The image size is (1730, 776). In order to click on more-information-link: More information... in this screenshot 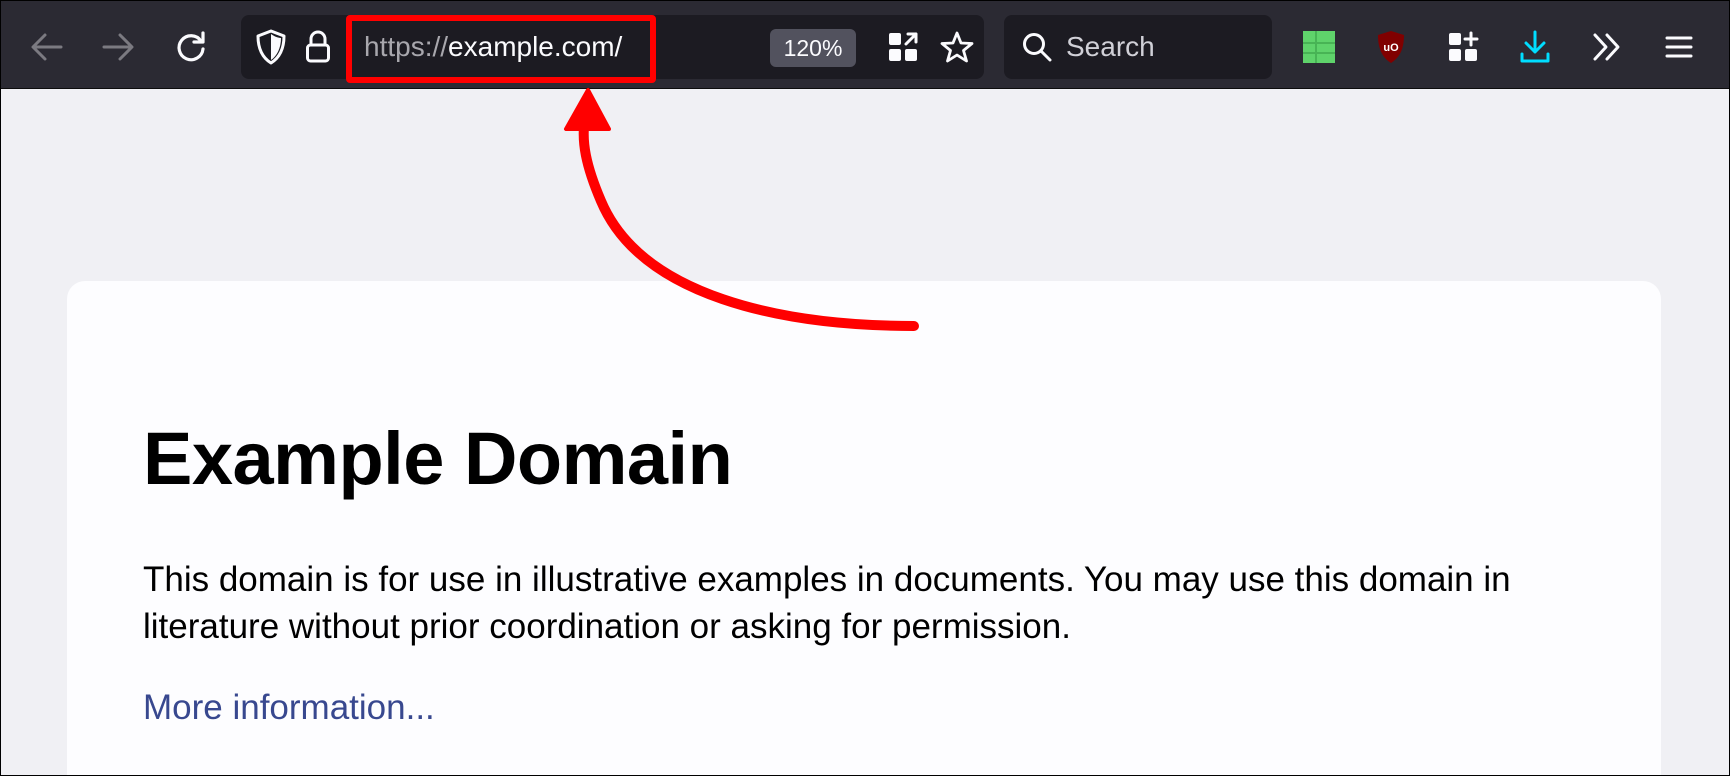, I will do `click(289, 708)`.